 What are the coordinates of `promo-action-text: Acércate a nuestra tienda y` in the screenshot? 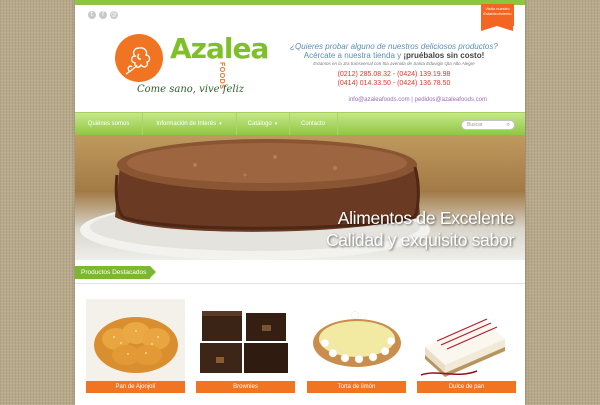 It's located at (353, 55).